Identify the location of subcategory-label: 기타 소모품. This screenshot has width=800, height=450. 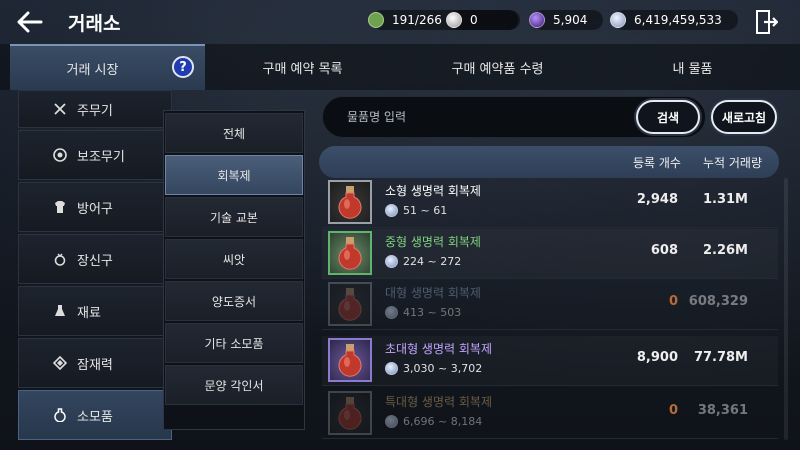
(234, 343).